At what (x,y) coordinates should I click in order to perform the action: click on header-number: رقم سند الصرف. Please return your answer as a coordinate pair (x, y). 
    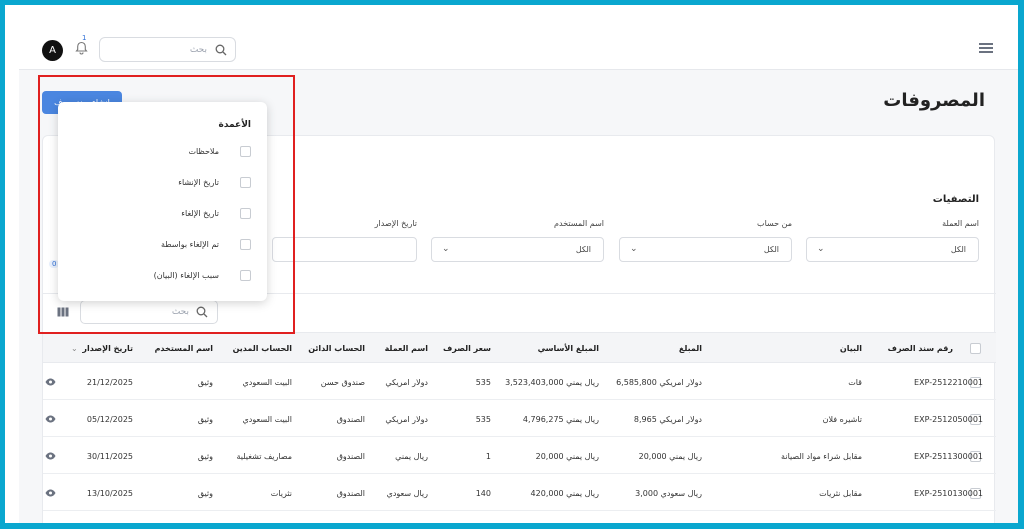
    Looking at the image, I should click on (920, 348).